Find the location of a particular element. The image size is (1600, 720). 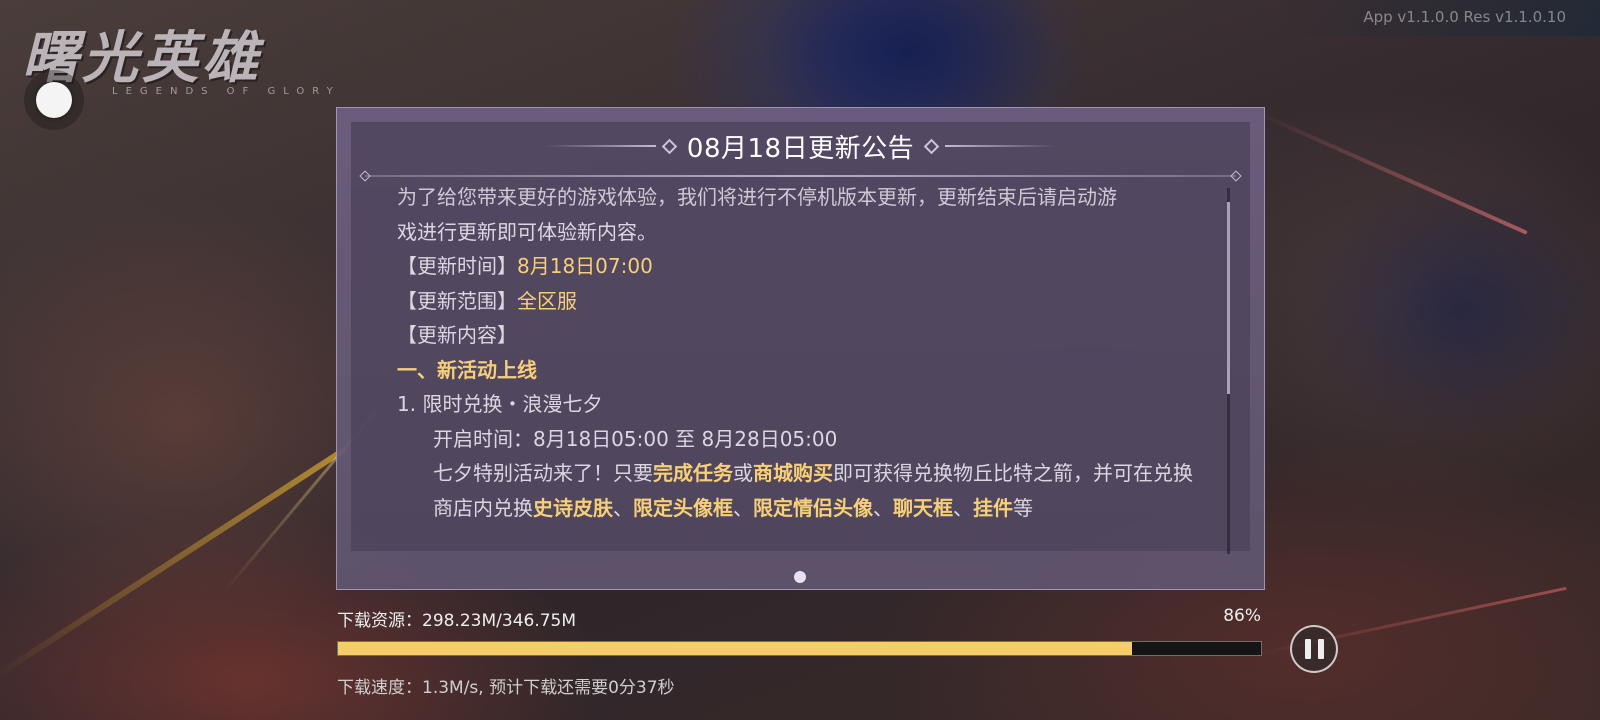

download-percent: 86% is located at coordinates (1242, 616).